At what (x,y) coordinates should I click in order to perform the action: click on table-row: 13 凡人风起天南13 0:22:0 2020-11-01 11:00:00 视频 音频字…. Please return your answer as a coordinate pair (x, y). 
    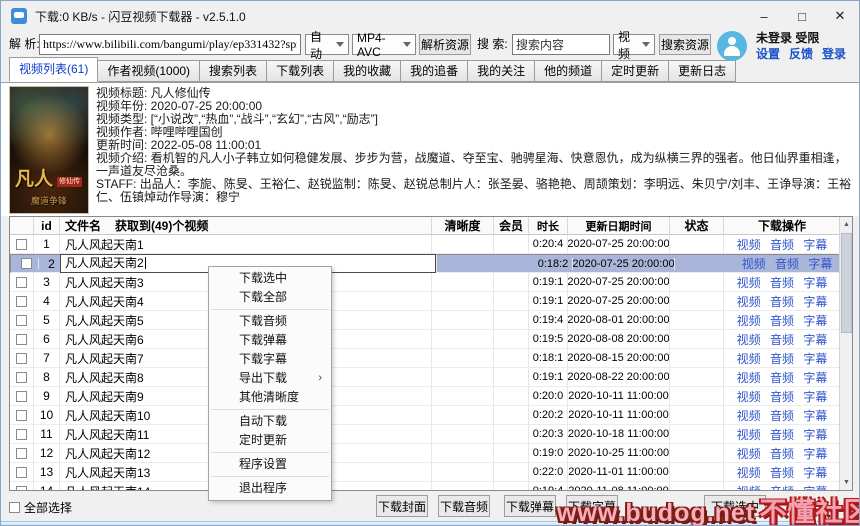
    Looking at the image, I should click on (431, 472).